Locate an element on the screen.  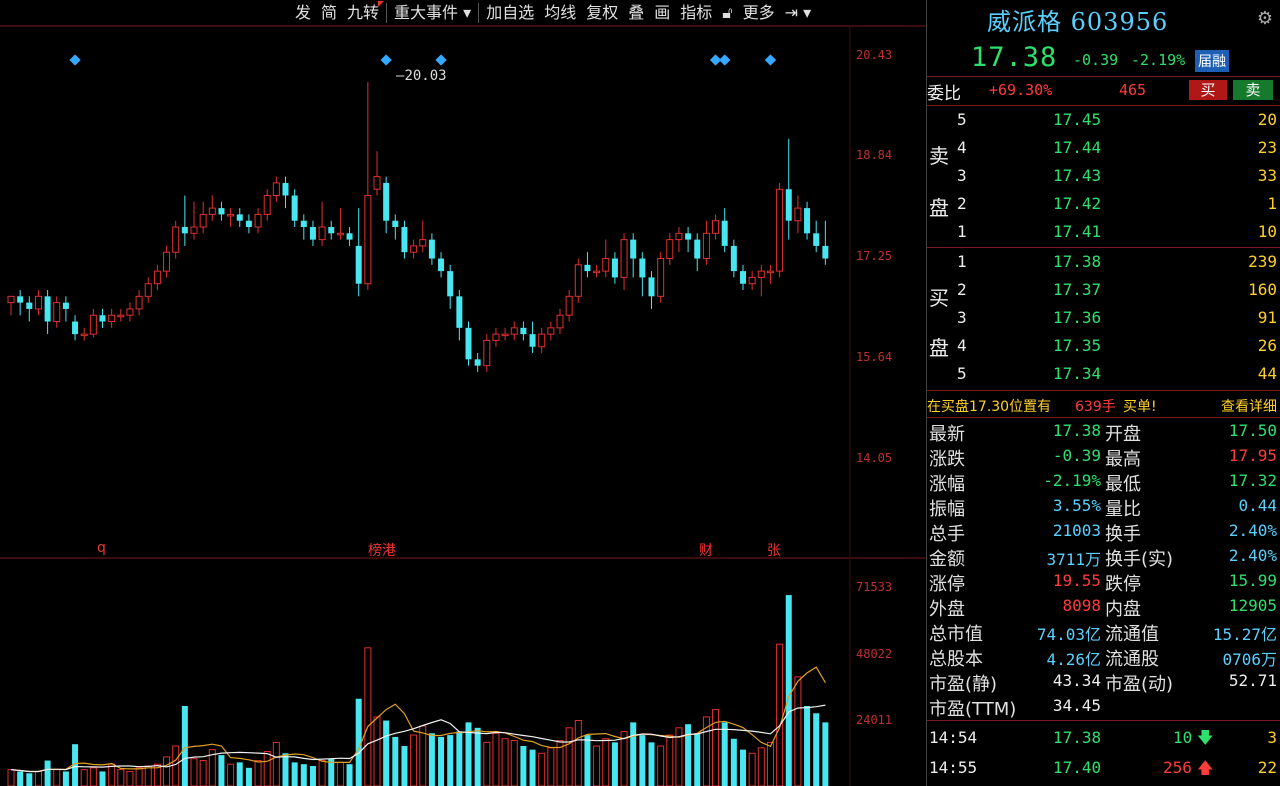
arrow-down-icon: 🡇 is located at coordinates (1205, 737).